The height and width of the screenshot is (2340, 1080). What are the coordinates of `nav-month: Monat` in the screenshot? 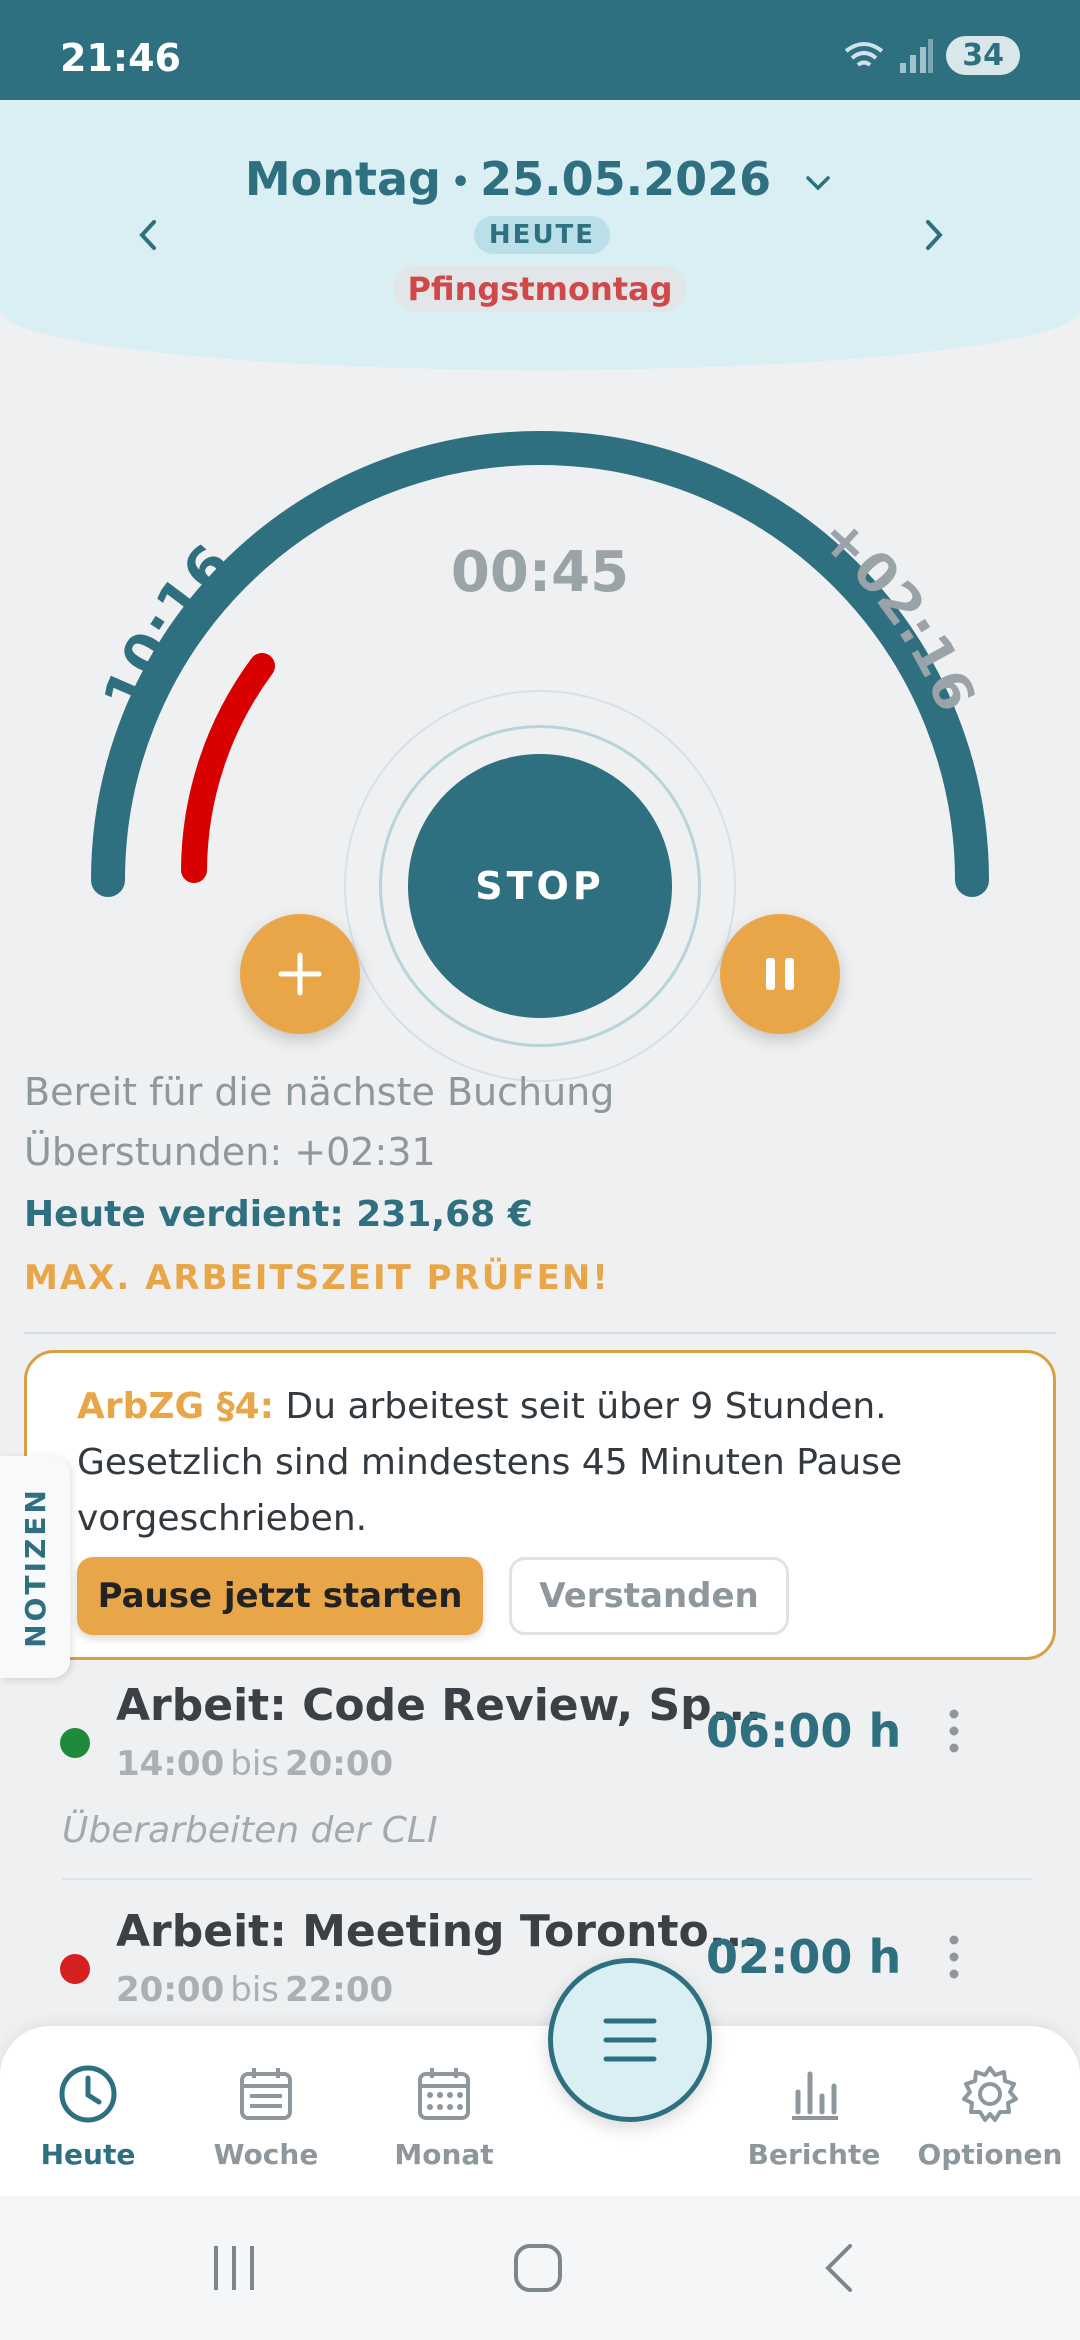 It's located at (444, 2116).